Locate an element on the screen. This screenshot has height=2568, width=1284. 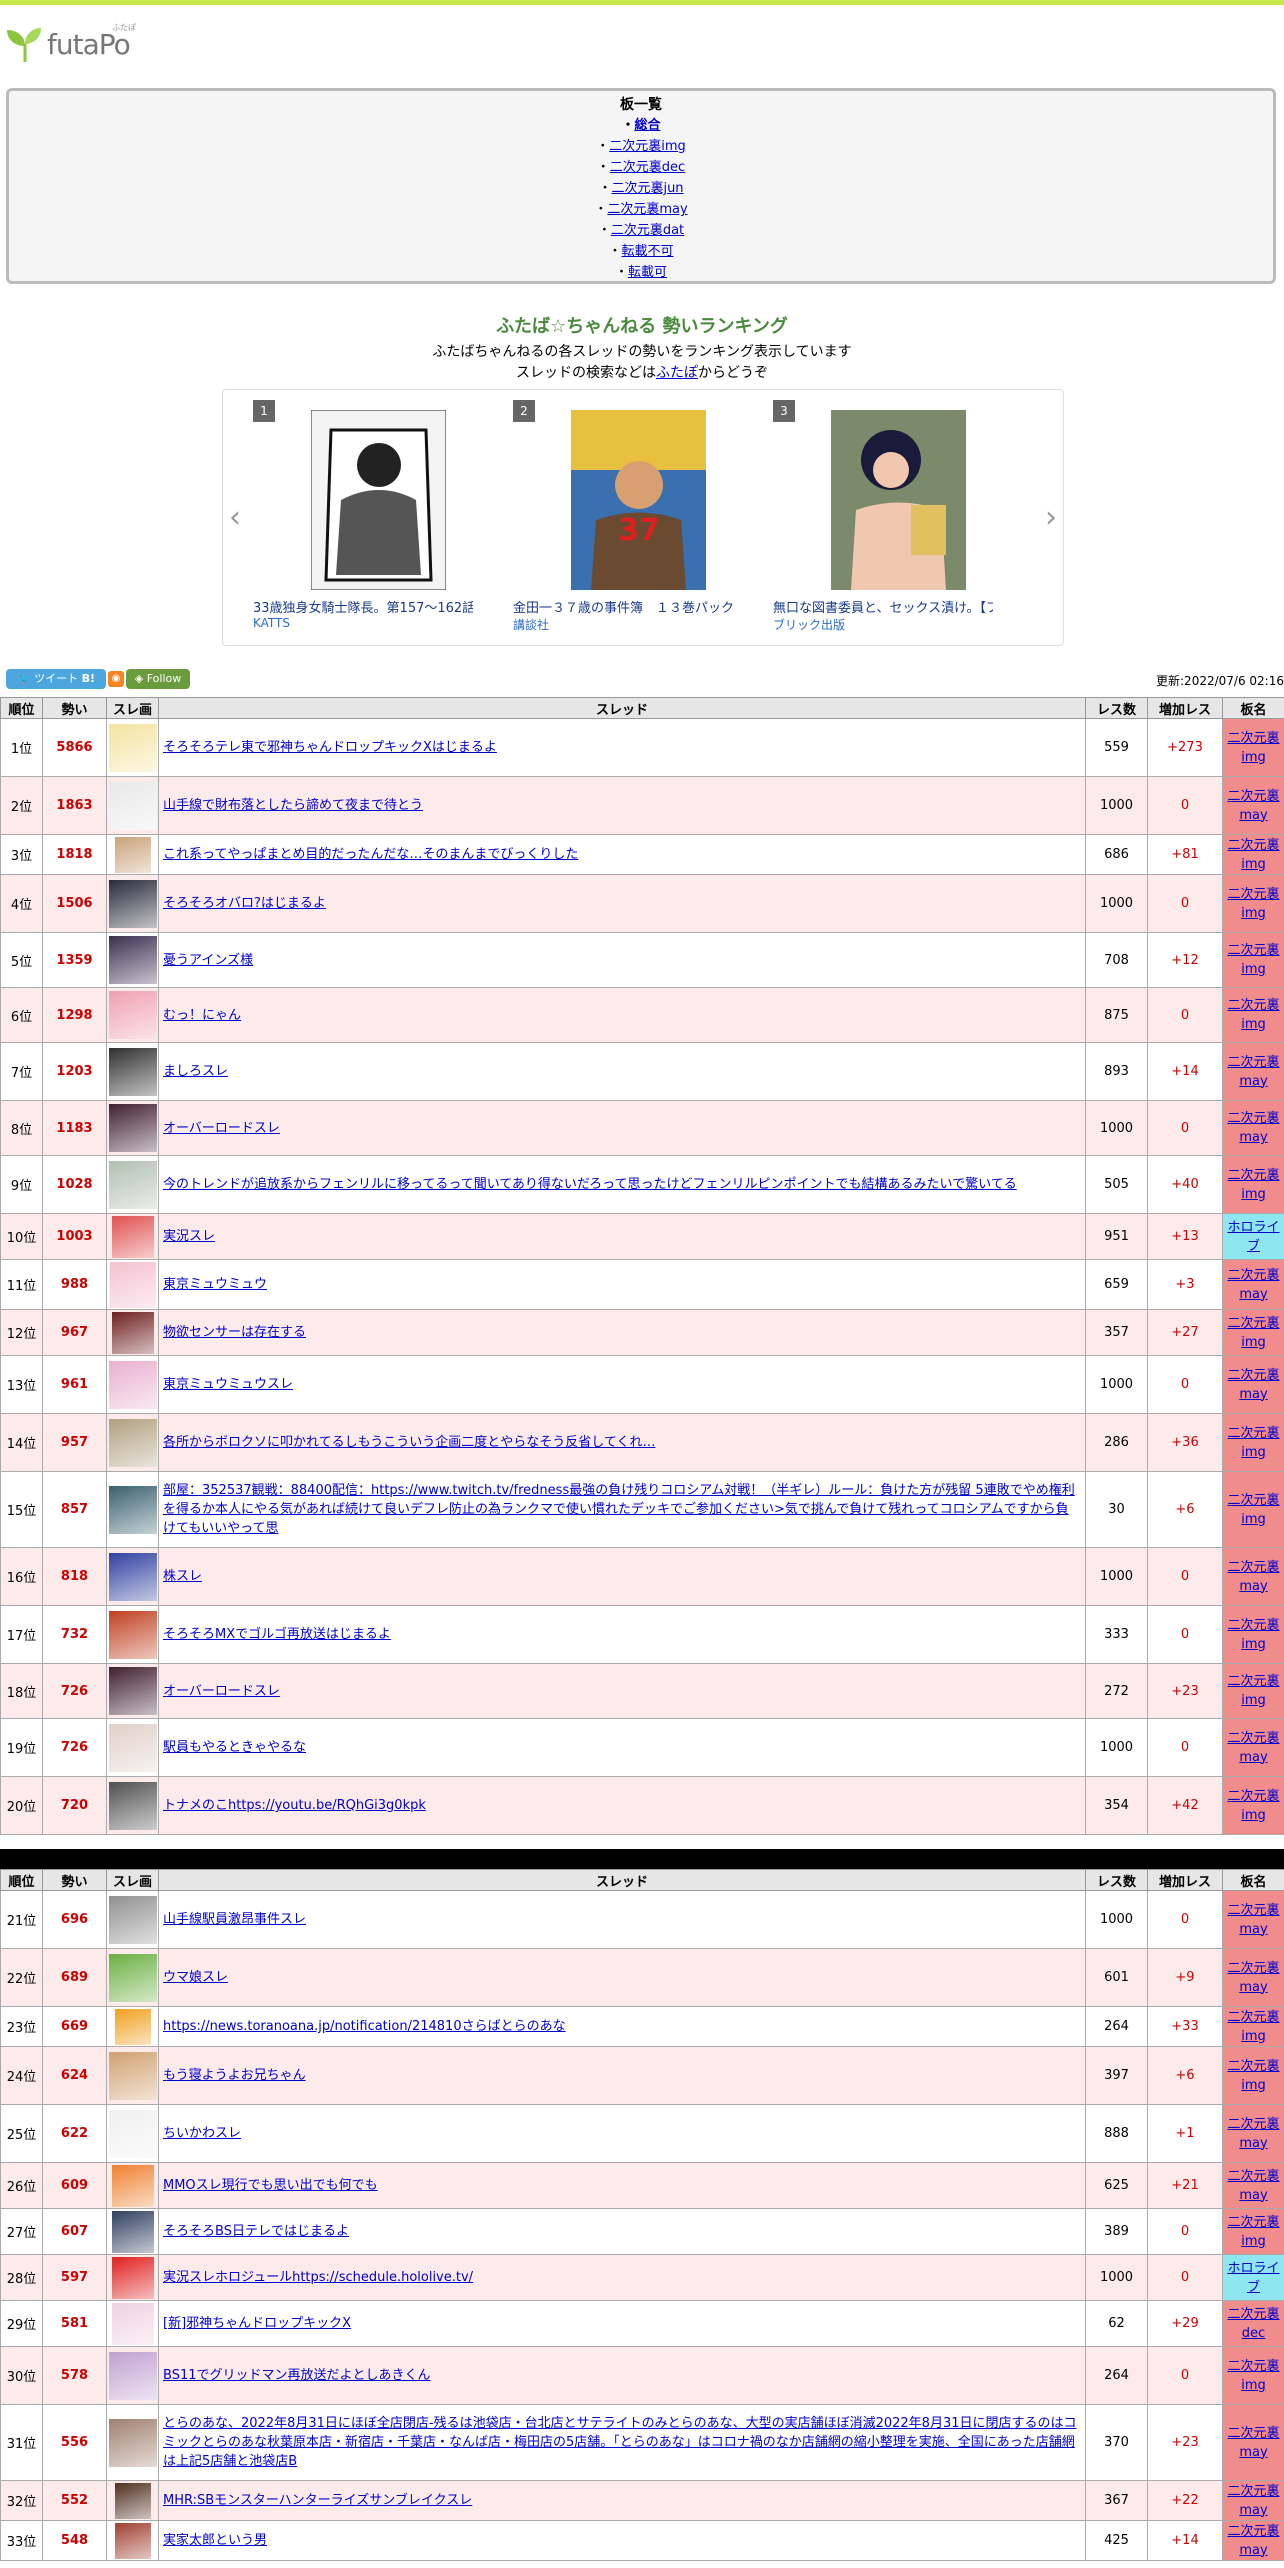
header-rank: 順位 is located at coordinates (21, 708).